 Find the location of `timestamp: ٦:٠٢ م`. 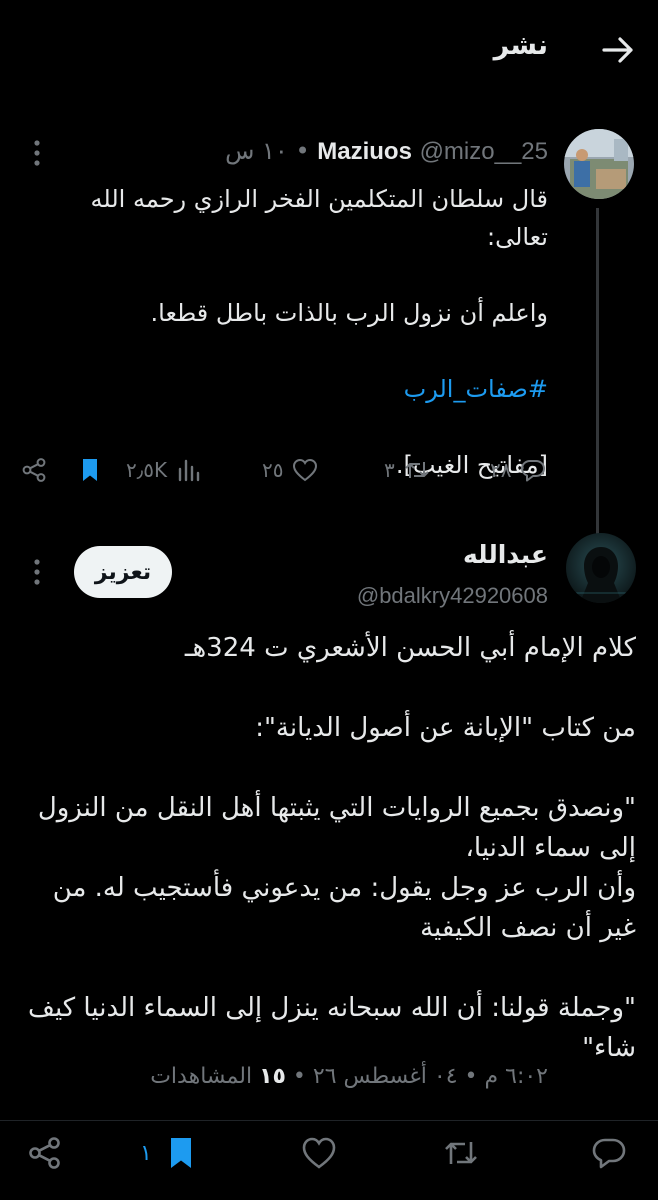

timestamp: ٦:٠٢ م is located at coordinates (516, 1076).